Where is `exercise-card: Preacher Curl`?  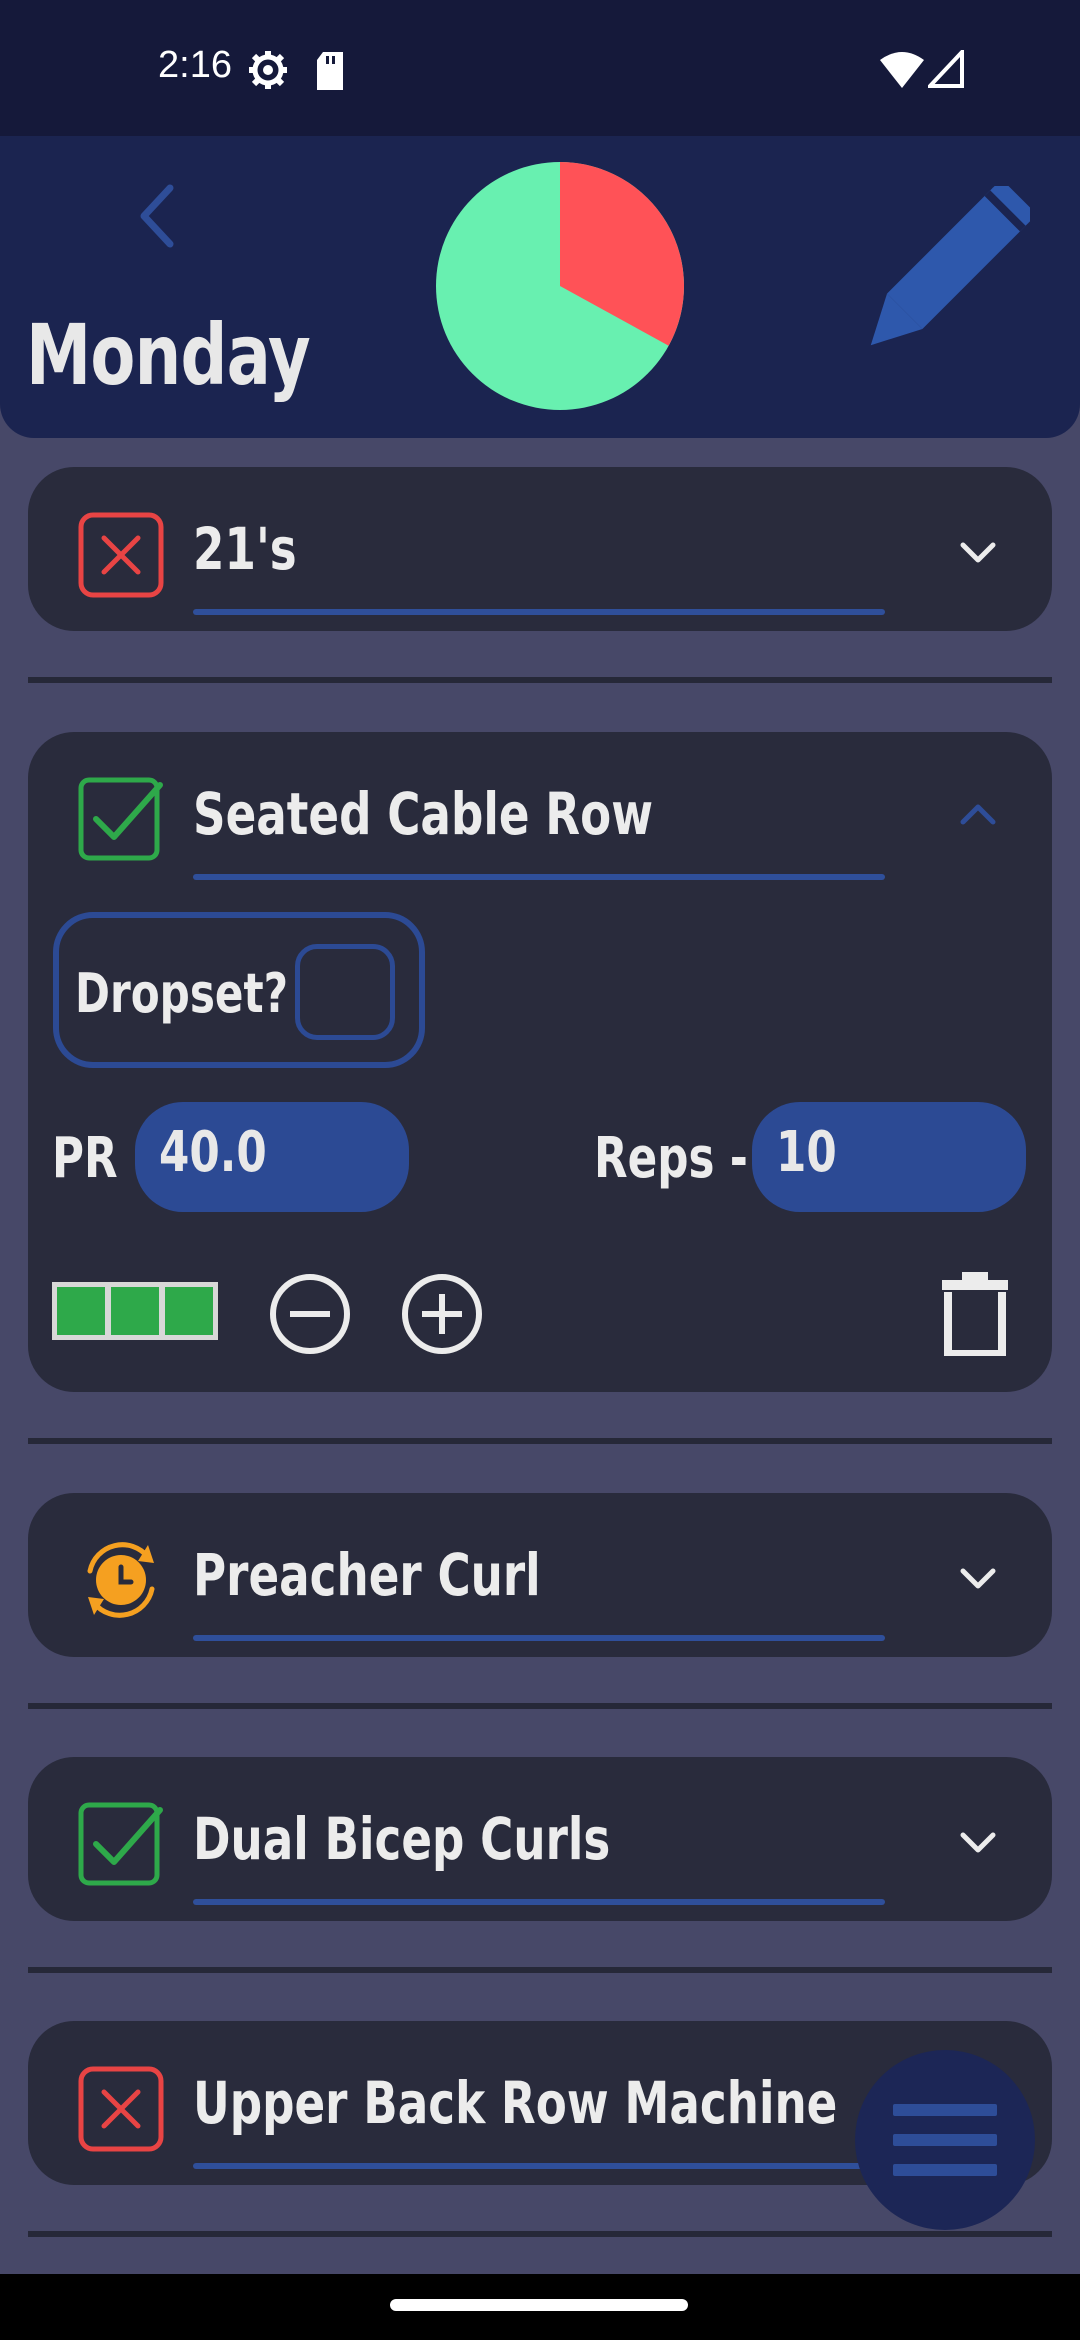 exercise-card: Preacher Curl is located at coordinates (540, 1575).